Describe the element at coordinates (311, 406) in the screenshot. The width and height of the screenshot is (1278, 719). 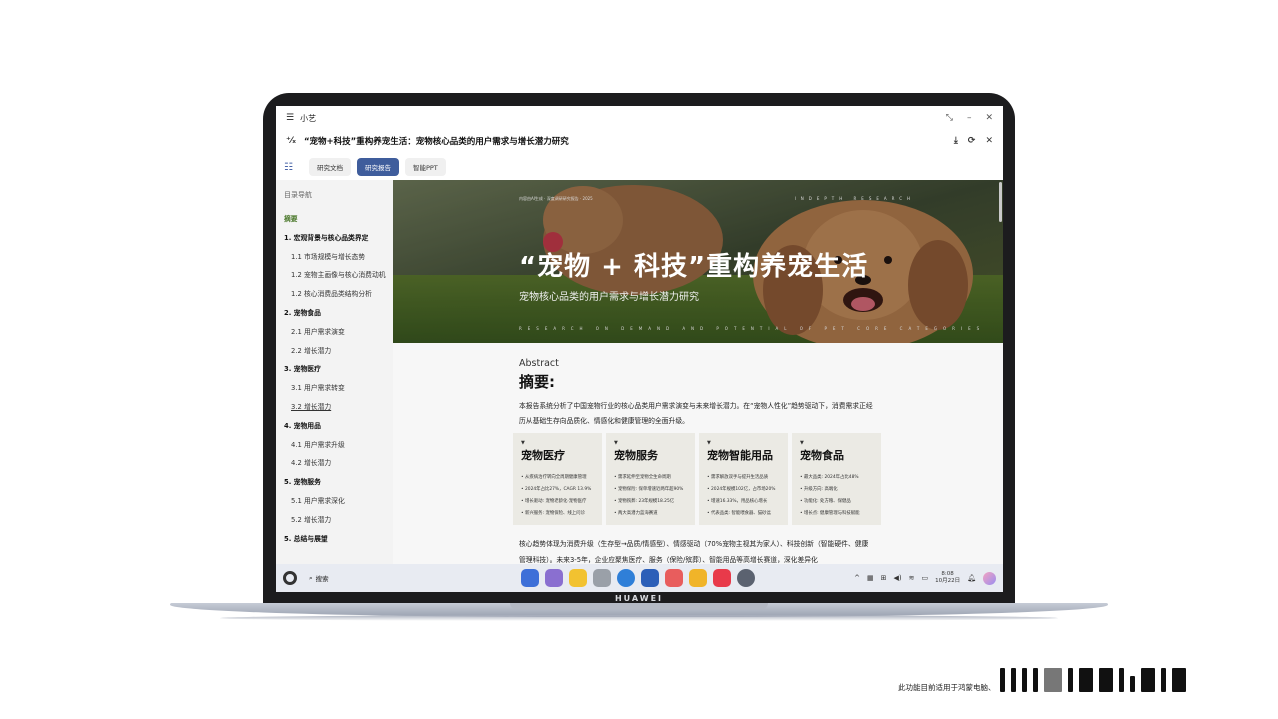
I see `toc-item-label: 3.2 增长潜力` at that location.